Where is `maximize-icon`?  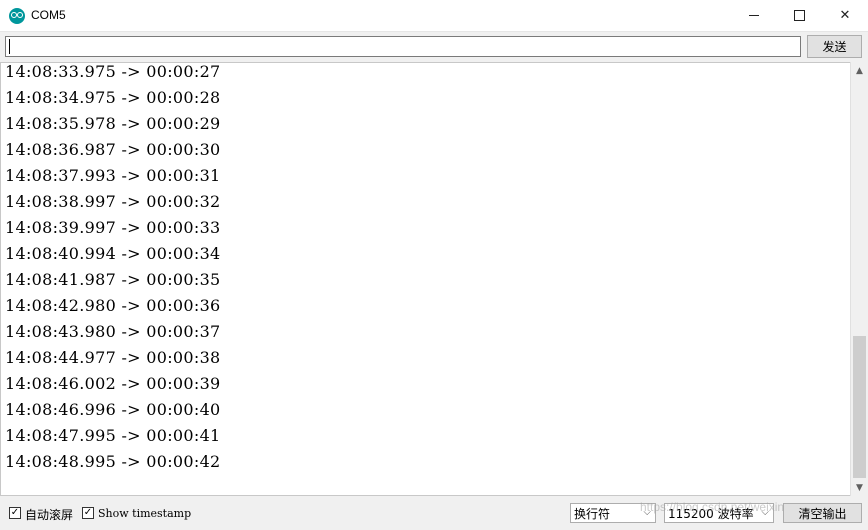 maximize-icon is located at coordinates (799, 15).